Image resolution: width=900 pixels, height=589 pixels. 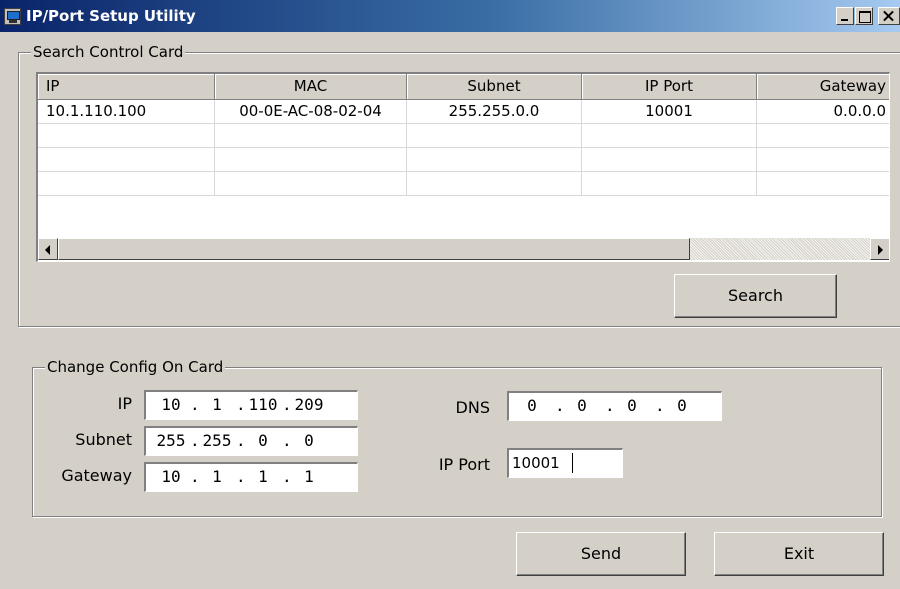 What do you see at coordinates (601, 554) in the screenshot?
I see `send-button: Send` at bounding box center [601, 554].